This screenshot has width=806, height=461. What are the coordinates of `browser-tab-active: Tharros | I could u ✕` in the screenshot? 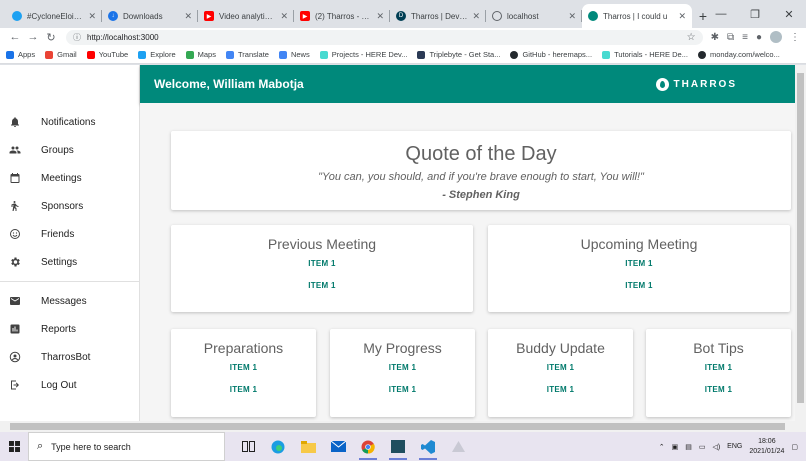 It's located at (637, 16).